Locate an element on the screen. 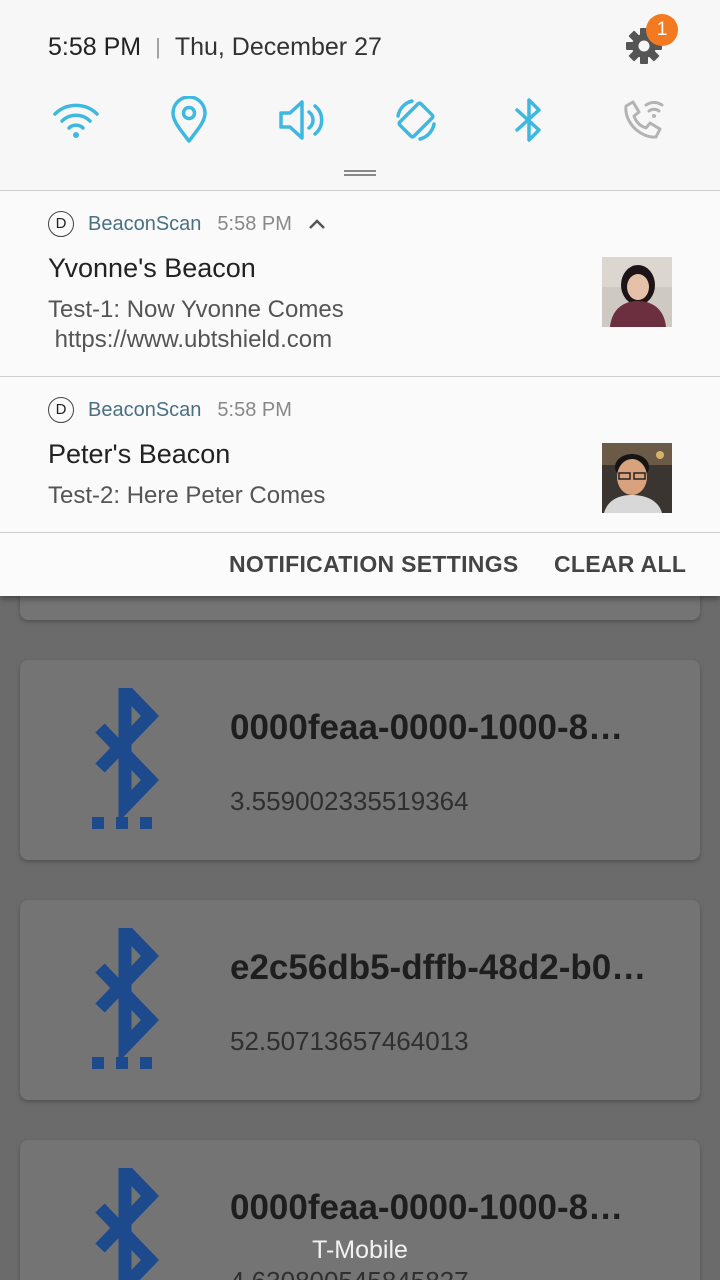 The image size is (720, 1280). wifi-icon is located at coordinates (76, 120).